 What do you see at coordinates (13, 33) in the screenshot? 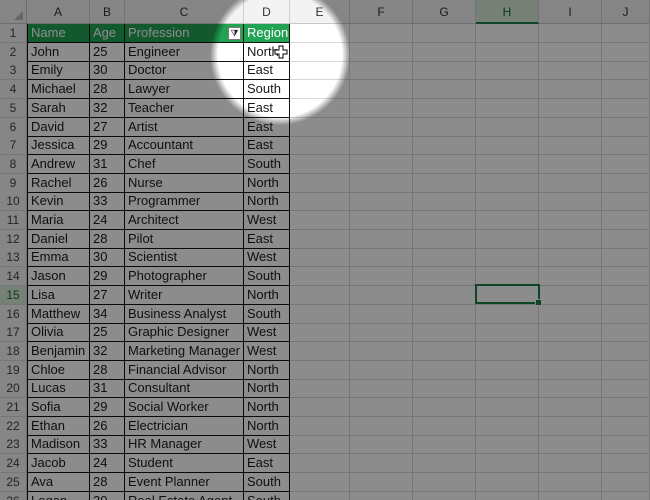
I see `row-header: 1` at bounding box center [13, 33].